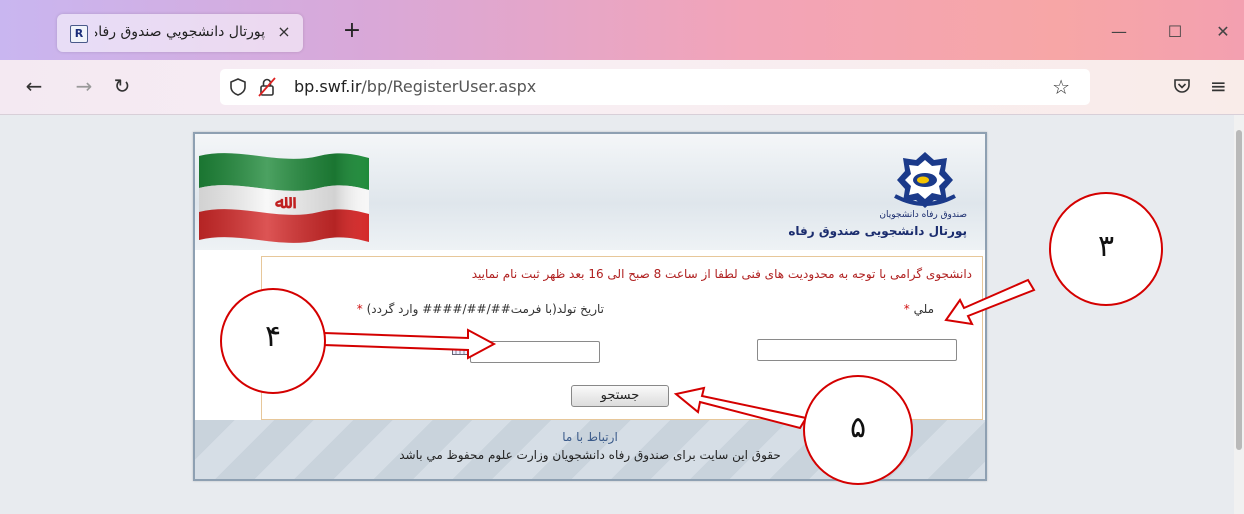  I want to click on tab-bar: R پورتال دانشجويي صندوق رفاه × + — ☐ ✕, so click(622, 30).